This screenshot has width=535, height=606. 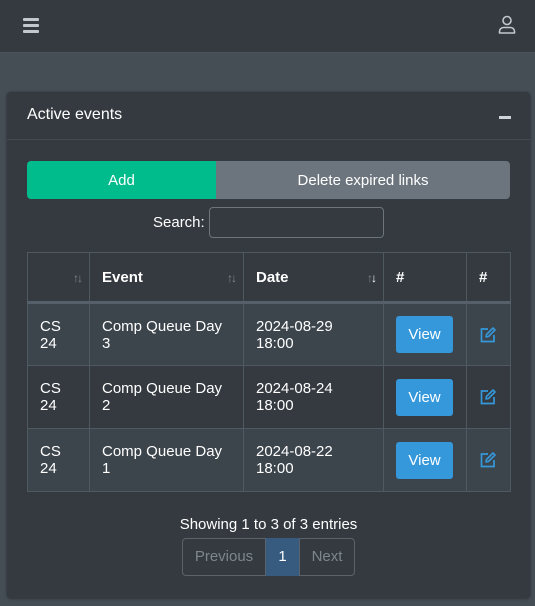 What do you see at coordinates (179, 222) in the screenshot?
I see `search-label: Search:` at bounding box center [179, 222].